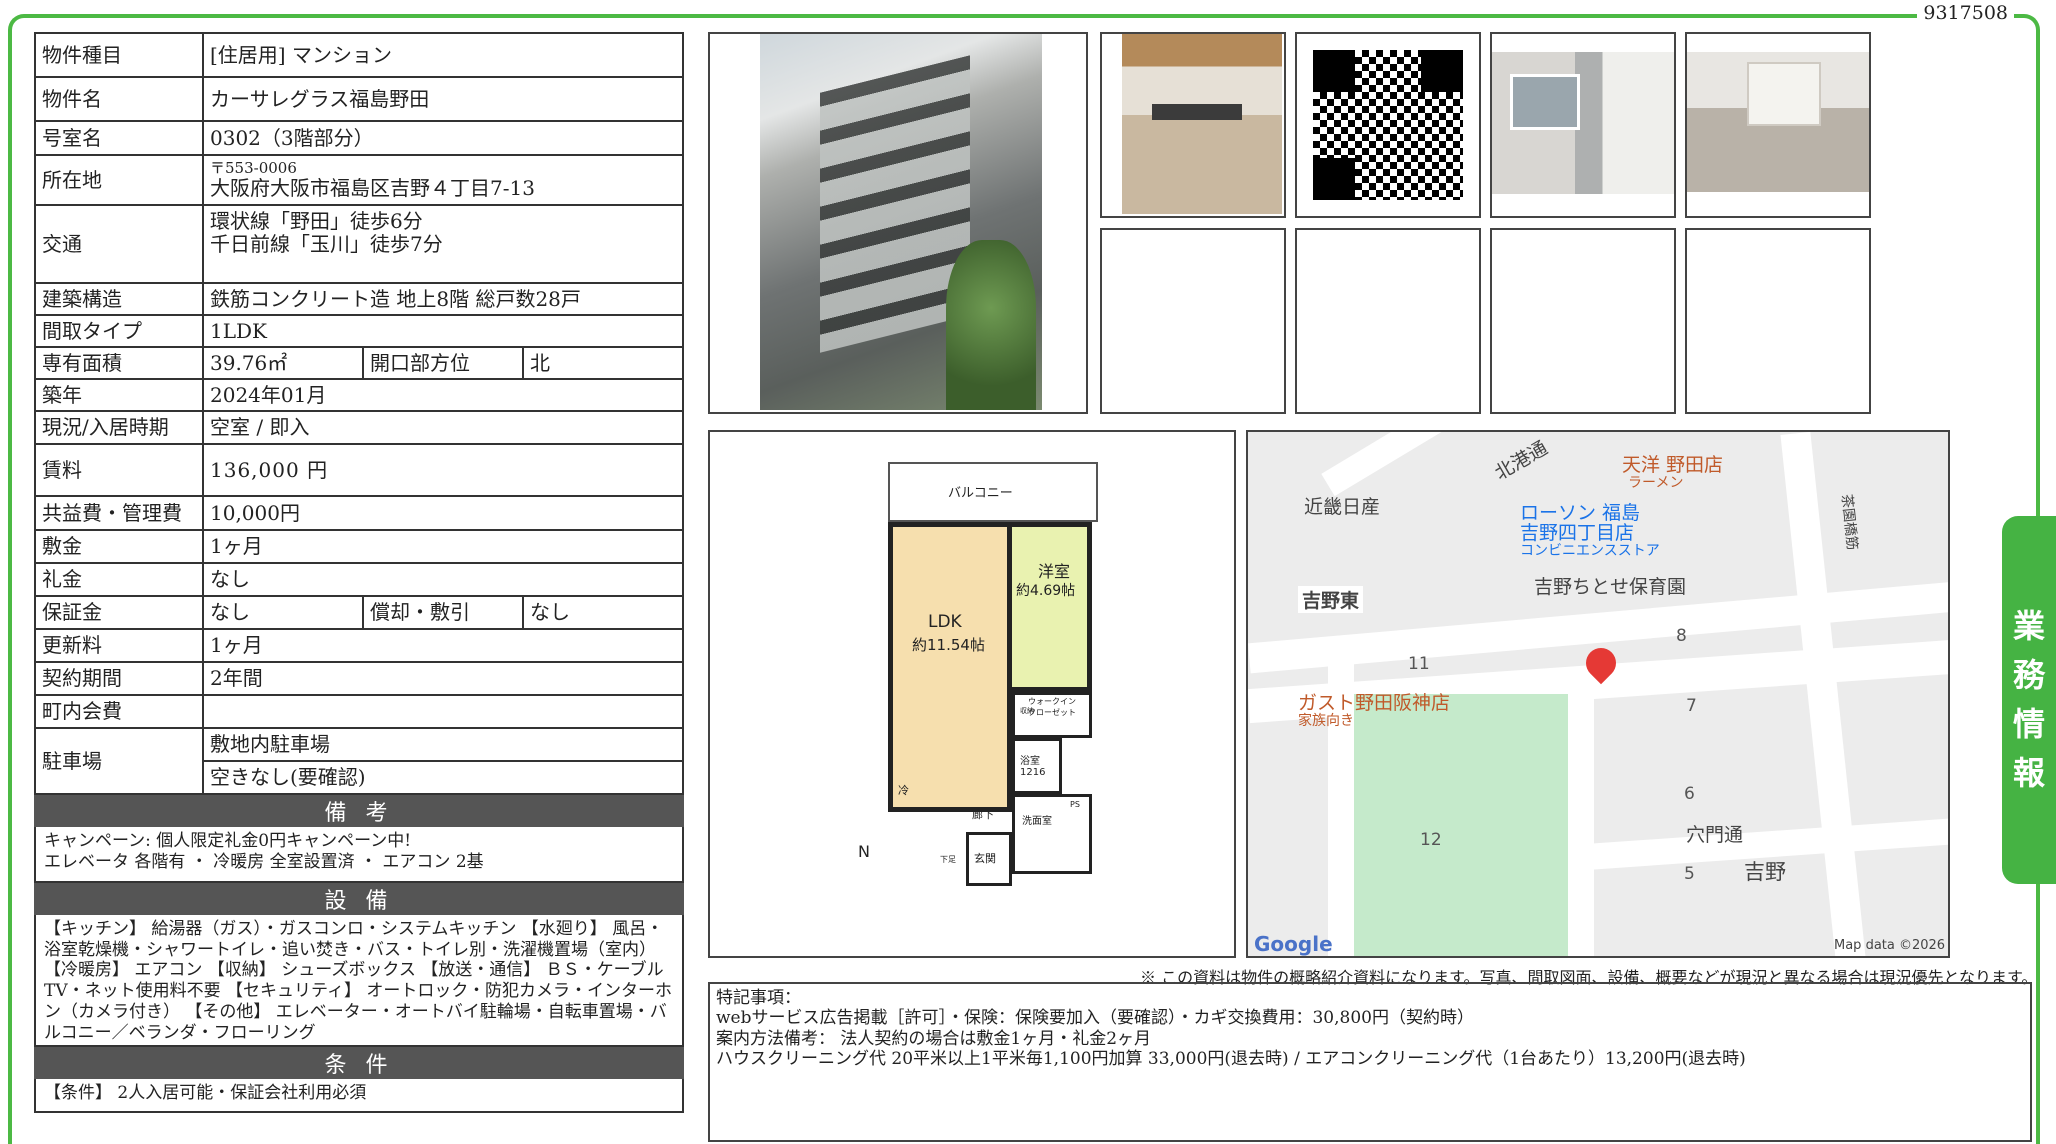  I want to click on document-id: 9317508, so click(1965, 13).